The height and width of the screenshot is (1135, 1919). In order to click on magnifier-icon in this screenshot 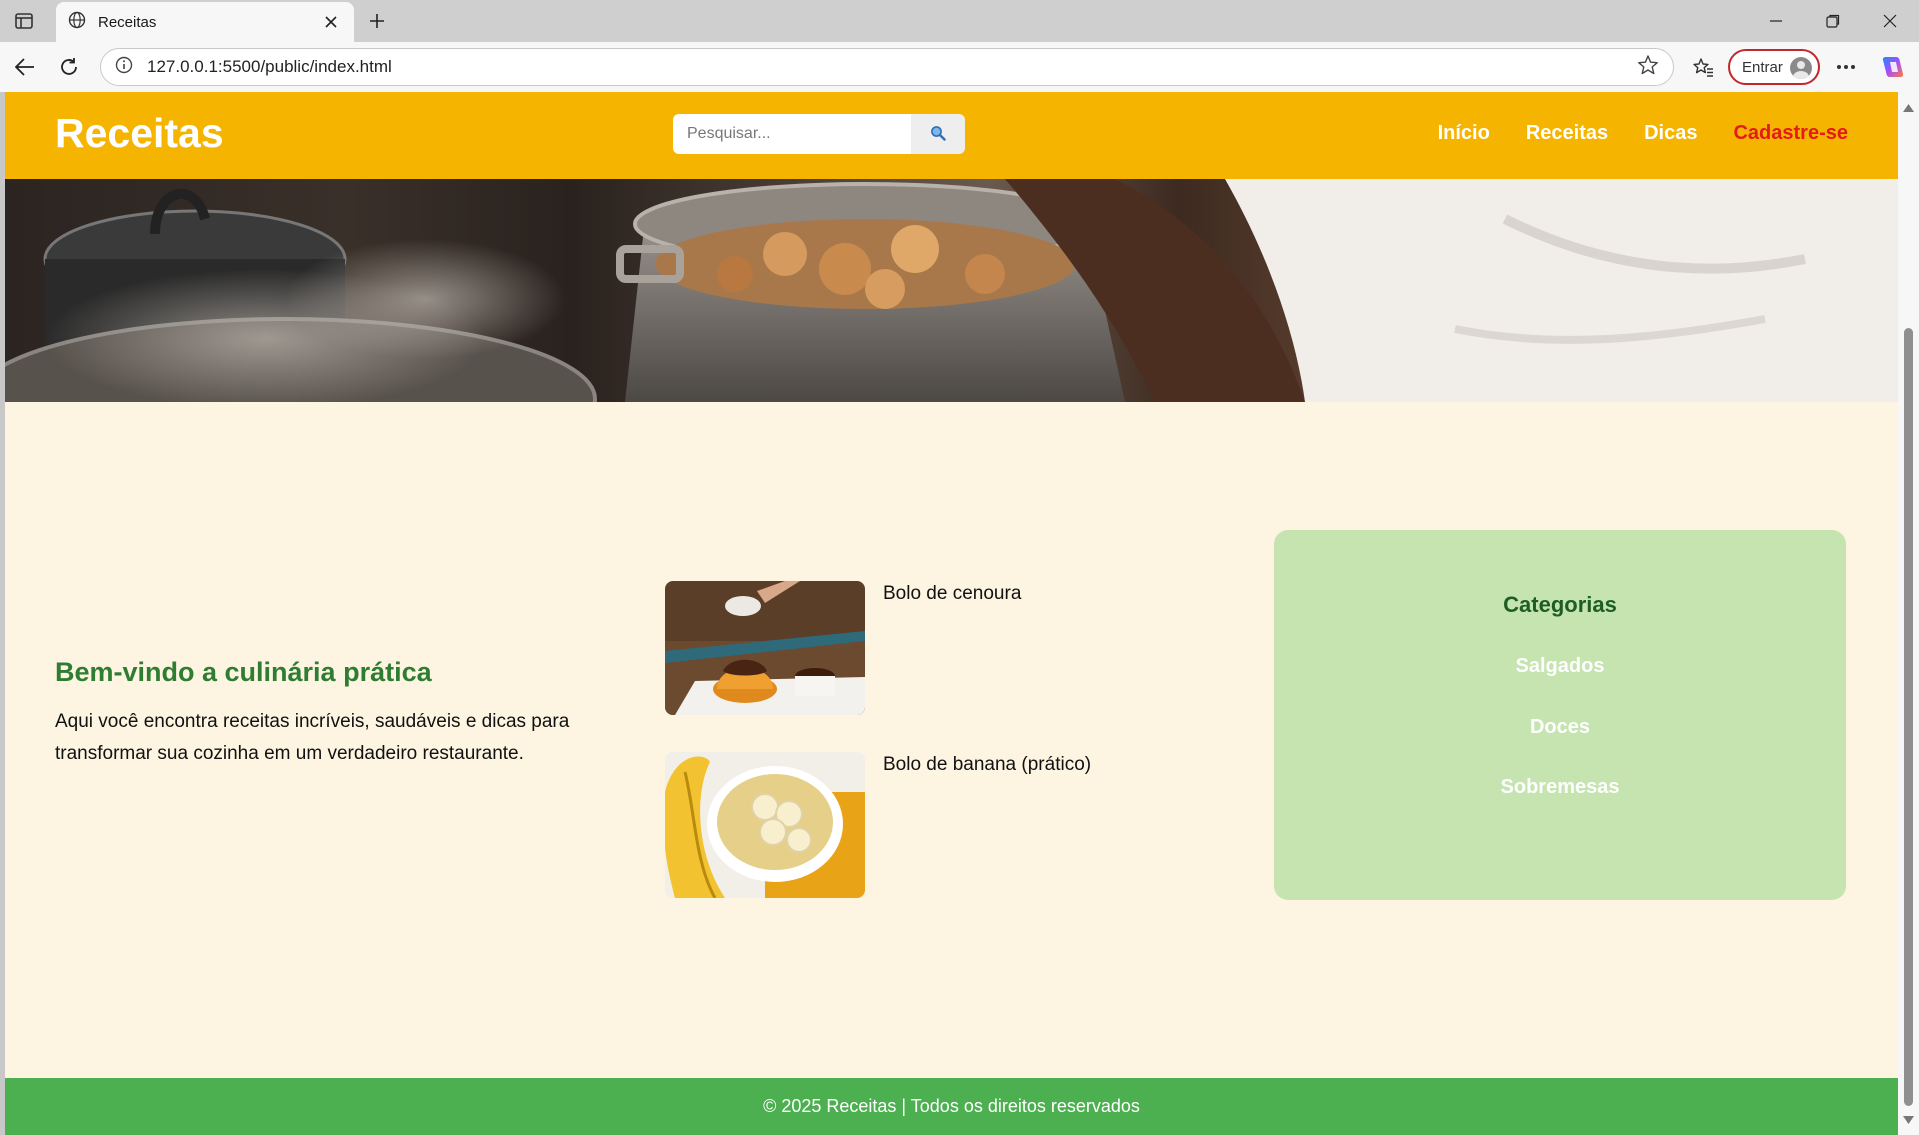, I will do `click(938, 134)`.